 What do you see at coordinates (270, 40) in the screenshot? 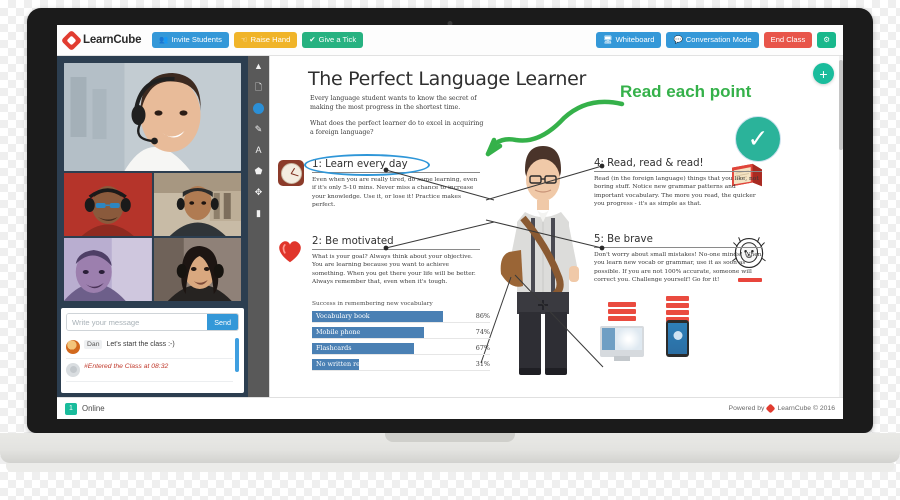
I see `raise-hand-label: Raise Hand` at bounding box center [270, 40].